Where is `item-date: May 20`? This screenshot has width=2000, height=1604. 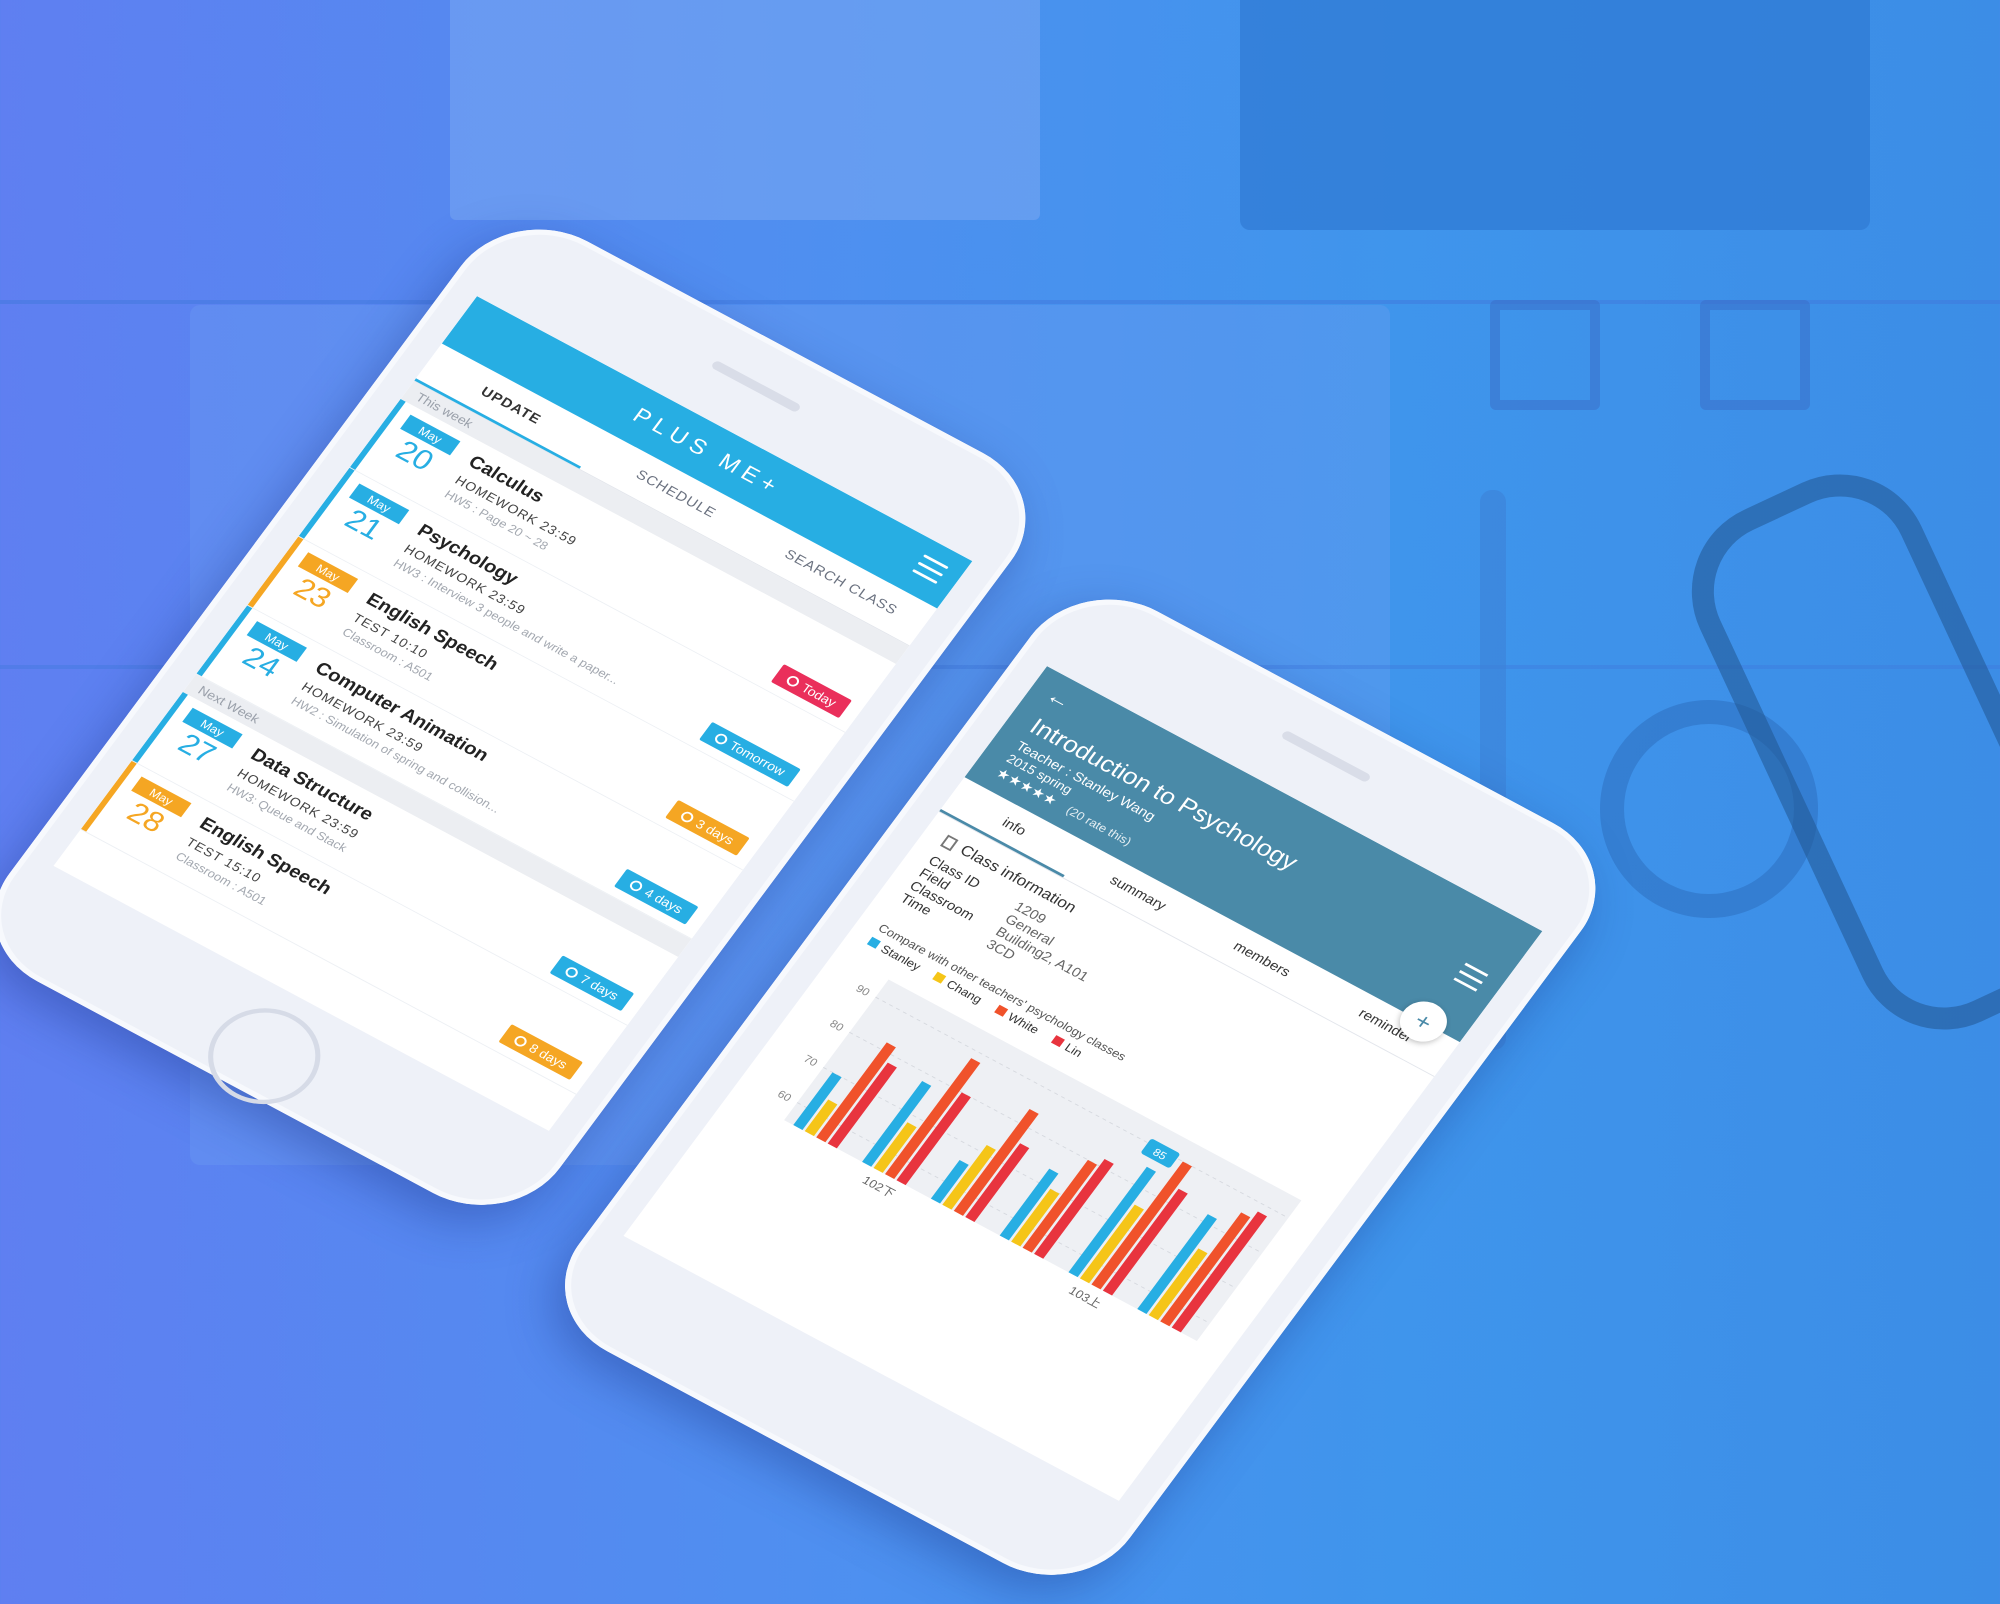
item-date: May 20 is located at coordinates (420, 448).